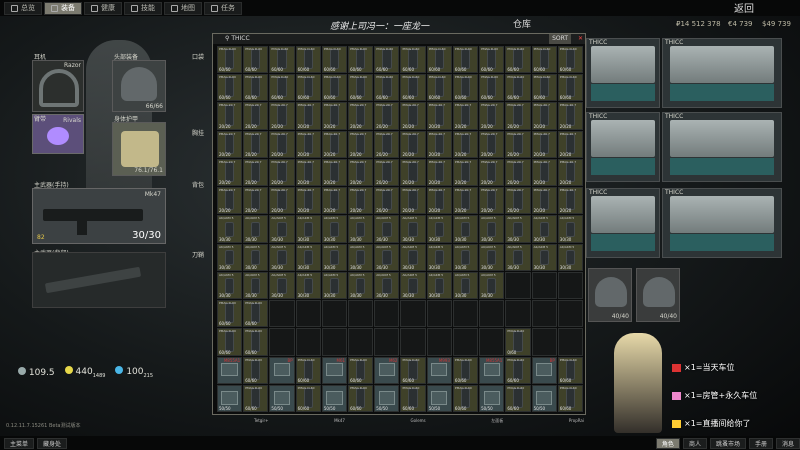 This screenshot has height=450, width=800. I want to click on ammo-box: BP, so click(282, 370).